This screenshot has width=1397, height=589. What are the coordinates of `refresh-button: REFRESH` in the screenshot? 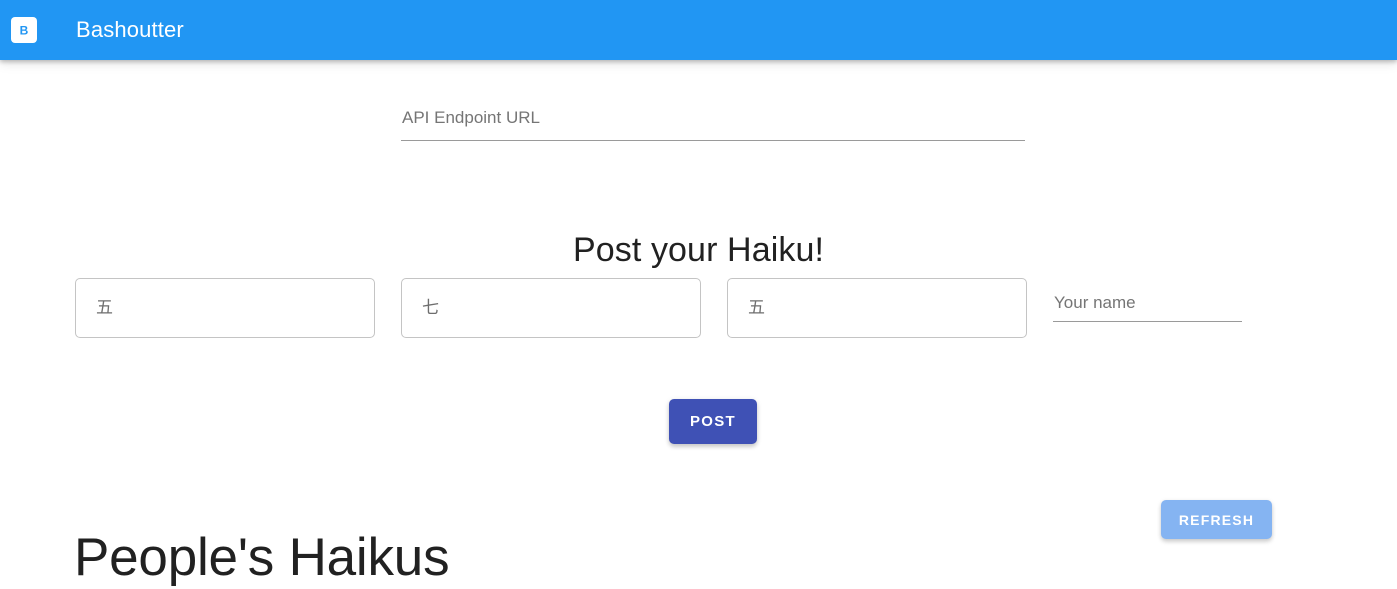 It's located at (1216, 519).